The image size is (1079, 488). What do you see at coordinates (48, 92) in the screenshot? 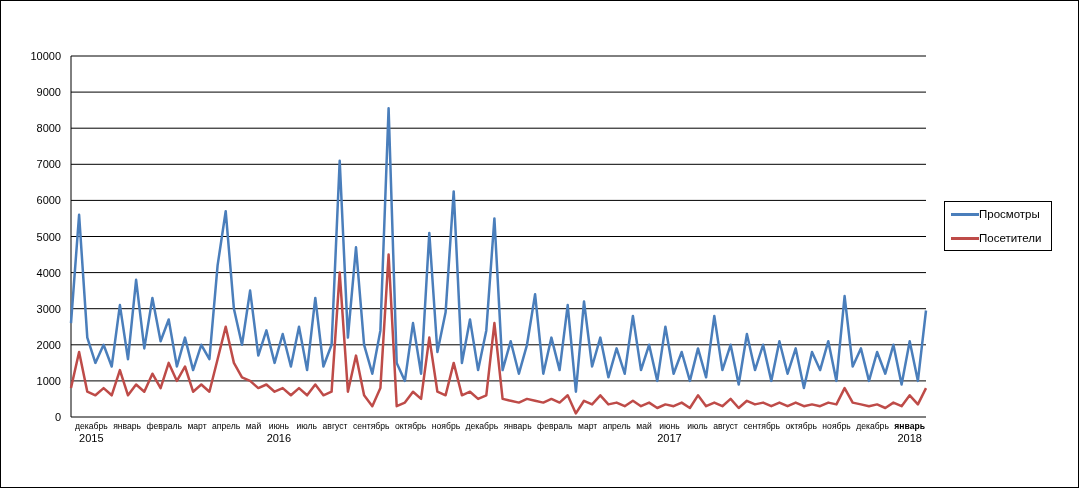
I see `y-tick-label: 9000` at bounding box center [48, 92].